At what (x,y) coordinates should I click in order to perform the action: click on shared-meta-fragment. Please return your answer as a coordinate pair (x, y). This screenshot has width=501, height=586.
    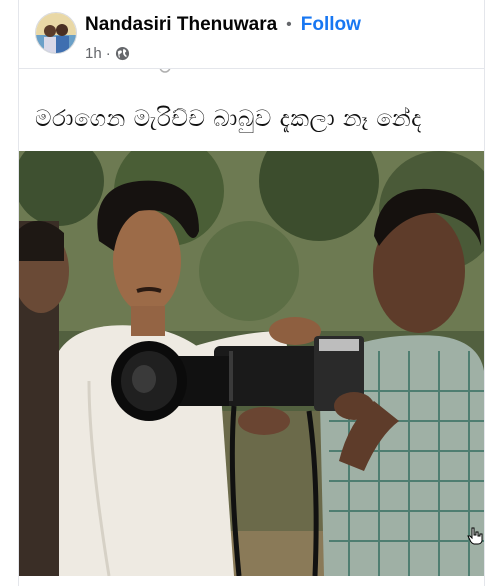
    Looking at the image, I should click on (147, 74).